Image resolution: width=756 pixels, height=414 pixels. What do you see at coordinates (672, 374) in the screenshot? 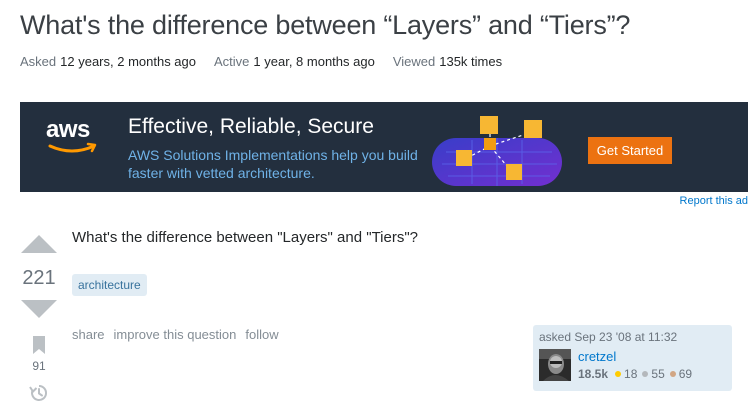
I see `bronze-badge-icon` at bounding box center [672, 374].